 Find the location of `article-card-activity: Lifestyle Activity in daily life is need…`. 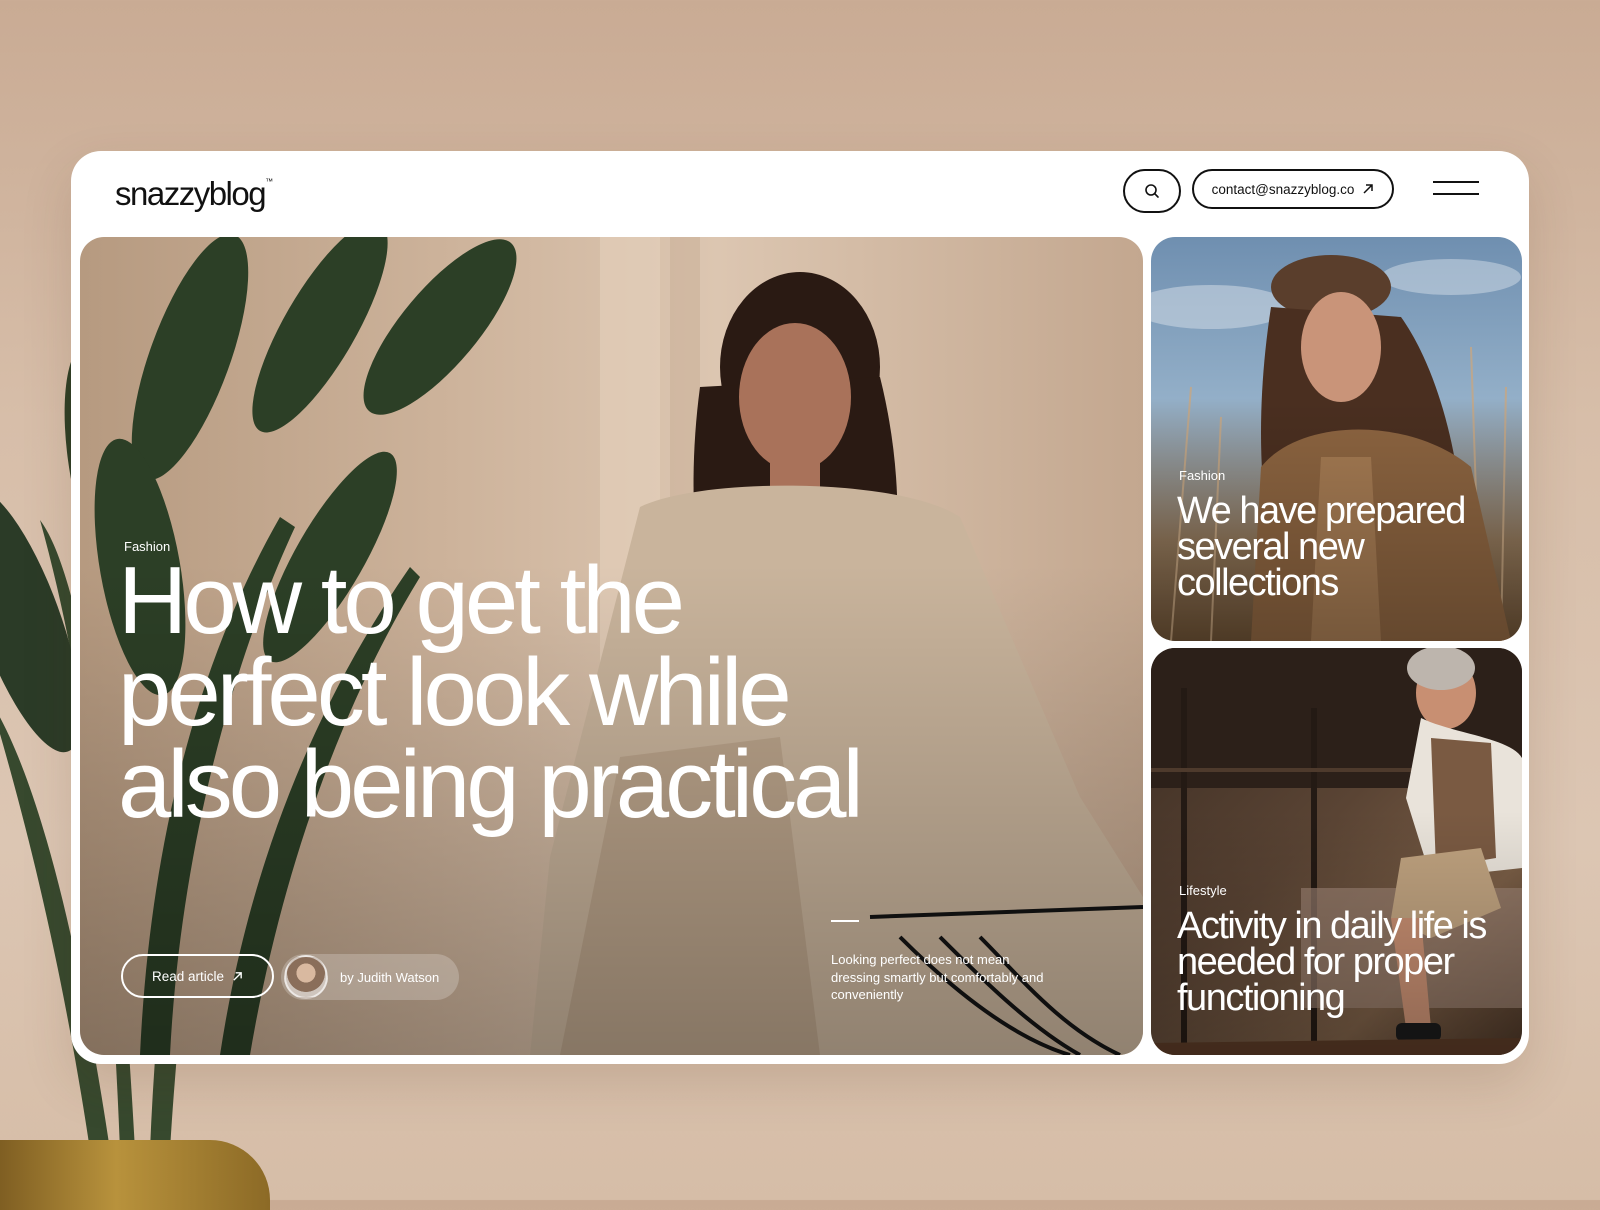

article-card-activity: Lifestyle Activity in daily life is need… is located at coordinates (1336, 851).